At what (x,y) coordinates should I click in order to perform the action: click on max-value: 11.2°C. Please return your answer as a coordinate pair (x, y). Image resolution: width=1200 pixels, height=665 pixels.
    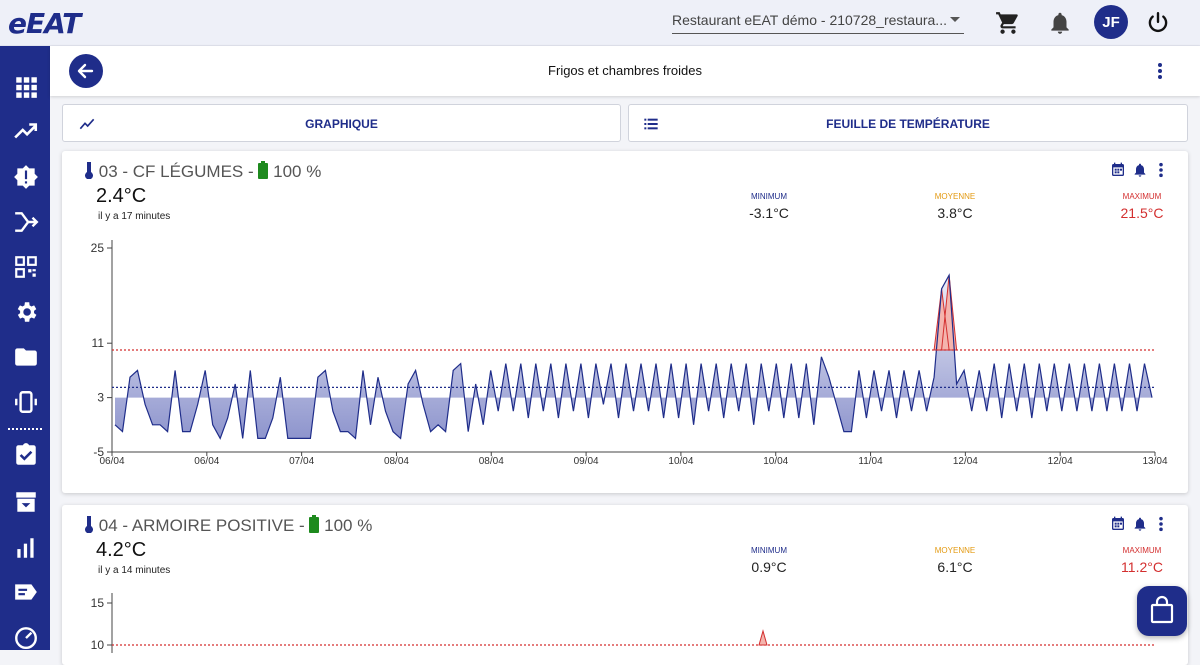
    Looking at the image, I should click on (1142, 567).